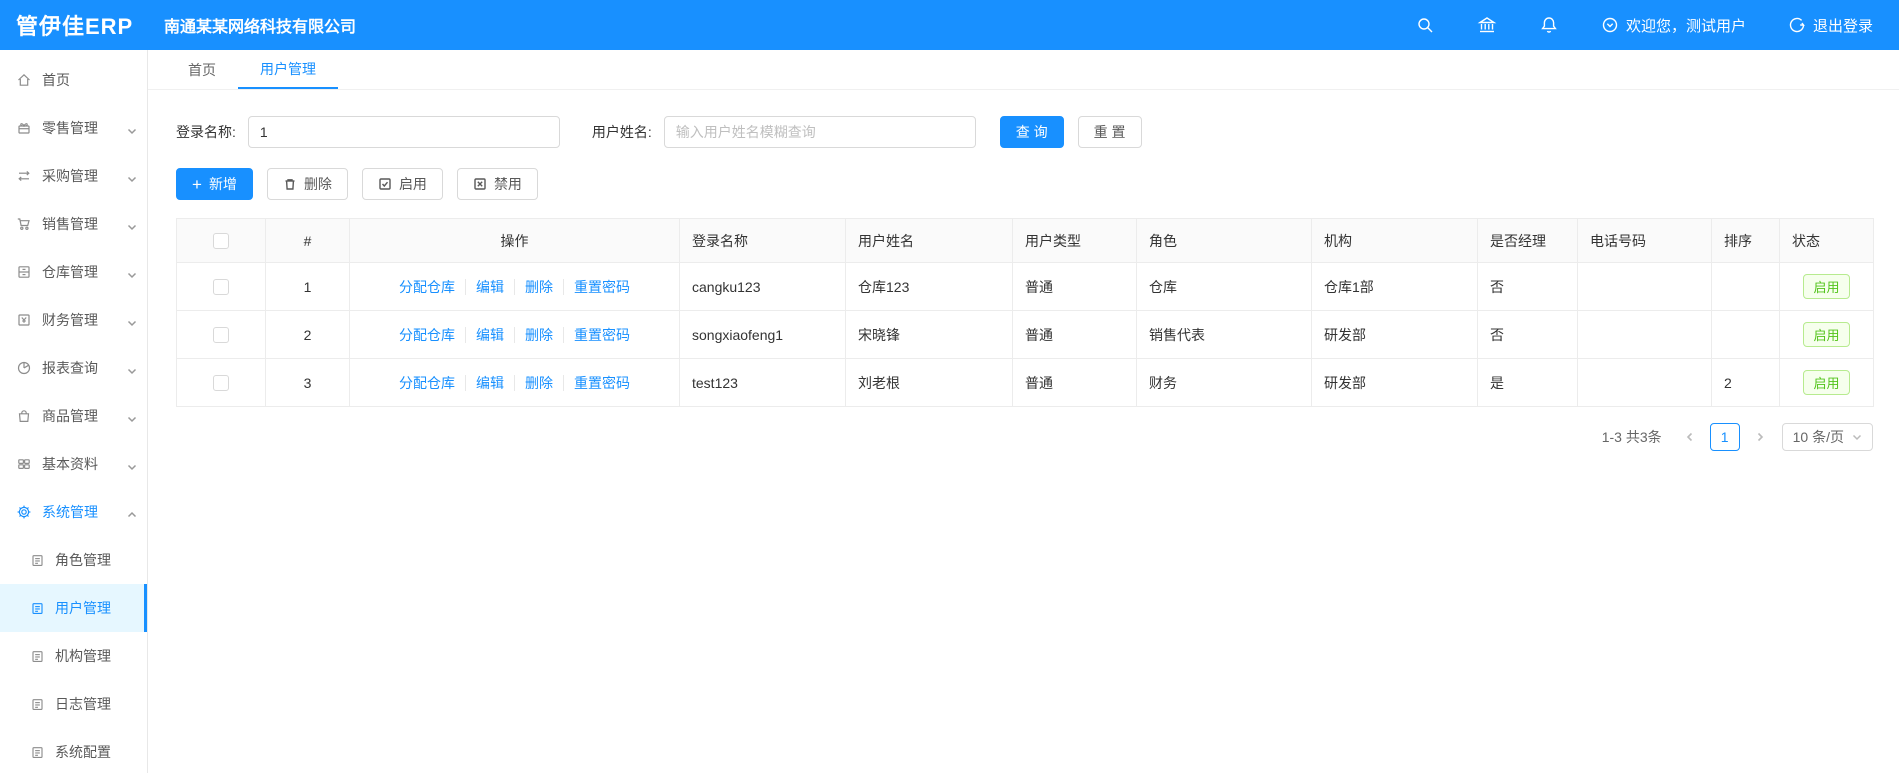 Image resolution: width=1899 pixels, height=773 pixels. I want to click on cell-login-name: songxiaofeng1, so click(762, 334).